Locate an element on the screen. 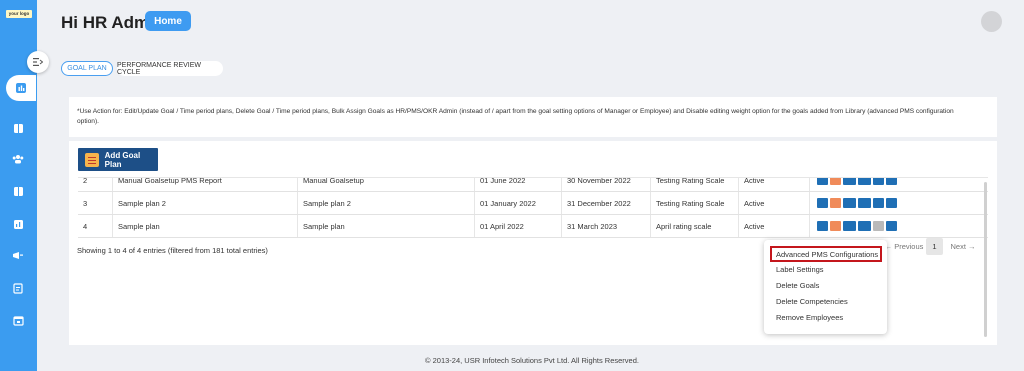 Image resolution: width=1024 pixels, height=371 pixels. megaphone-icon is located at coordinates (18, 255).